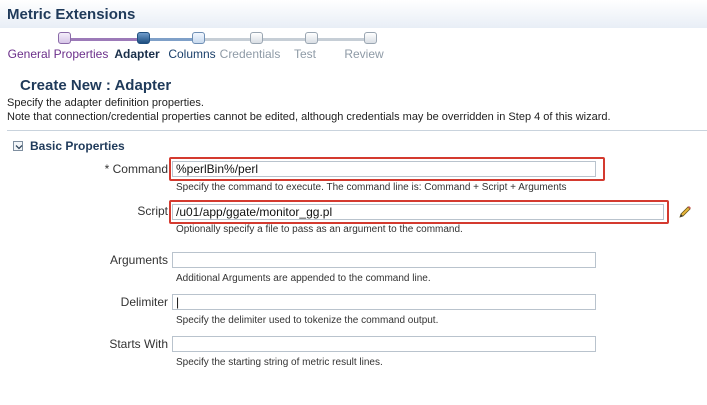  I want to click on train-step-adapter-node, so click(143, 38).